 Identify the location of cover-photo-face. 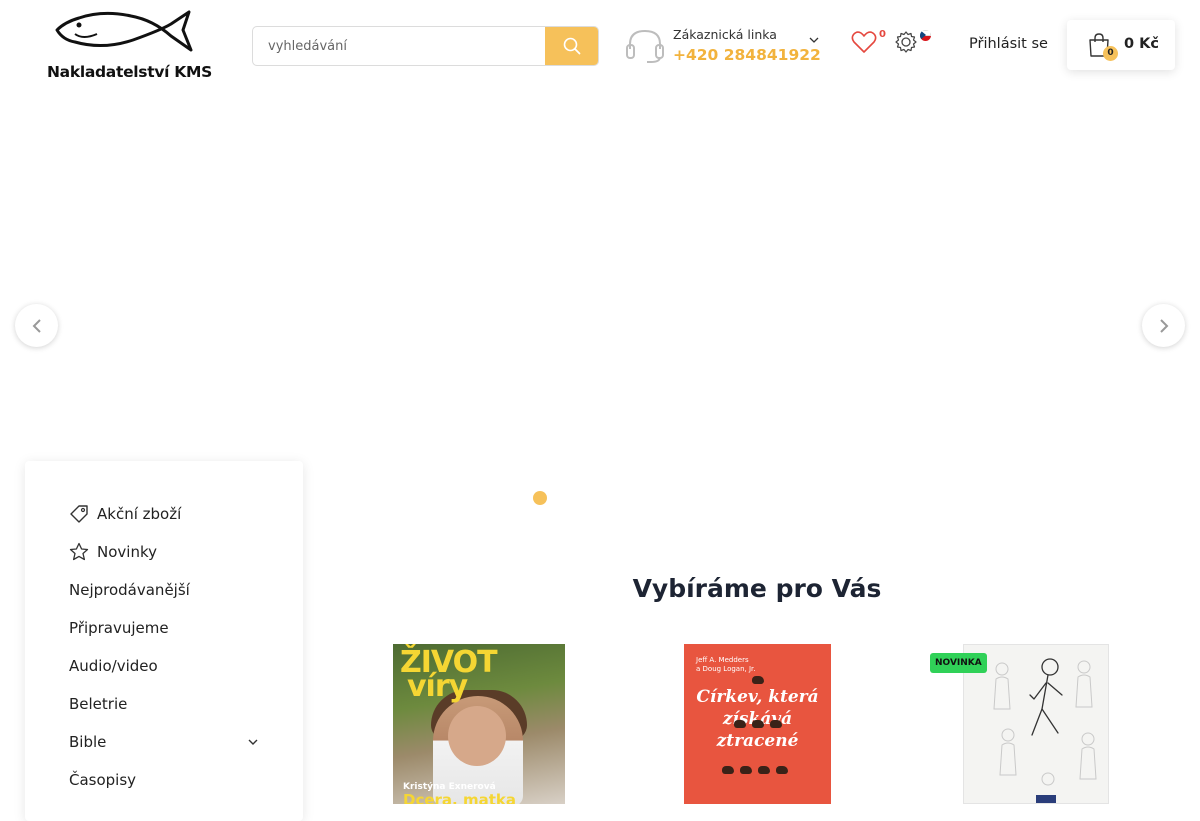
(477, 736).